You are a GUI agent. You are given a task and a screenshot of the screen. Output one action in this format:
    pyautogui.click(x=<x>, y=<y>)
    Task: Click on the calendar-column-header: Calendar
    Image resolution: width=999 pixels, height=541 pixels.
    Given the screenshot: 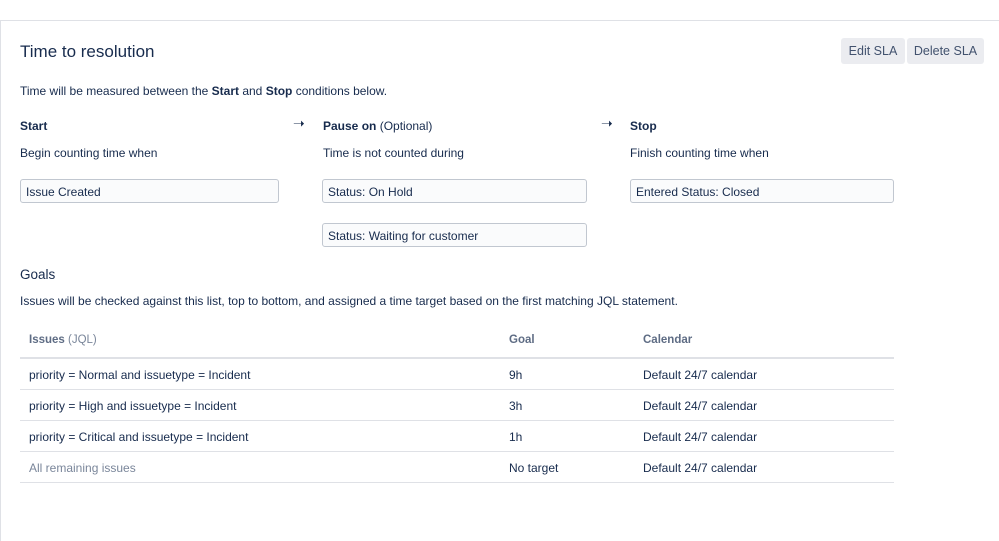 What is the action you would take?
    pyautogui.click(x=668, y=340)
    